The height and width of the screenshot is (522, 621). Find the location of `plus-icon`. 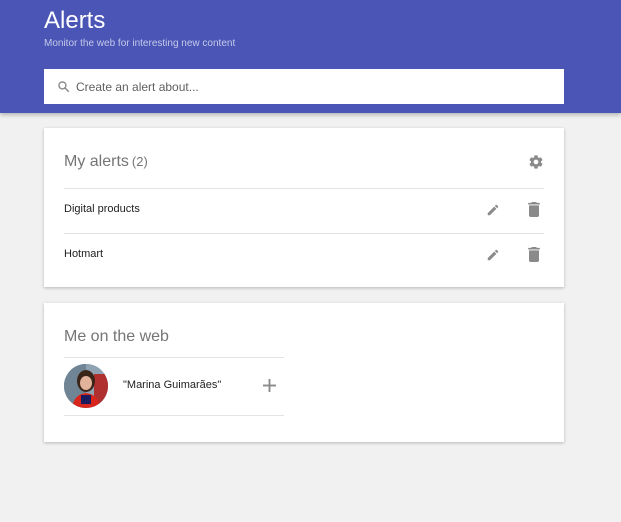

plus-icon is located at coordinates (269, 385).